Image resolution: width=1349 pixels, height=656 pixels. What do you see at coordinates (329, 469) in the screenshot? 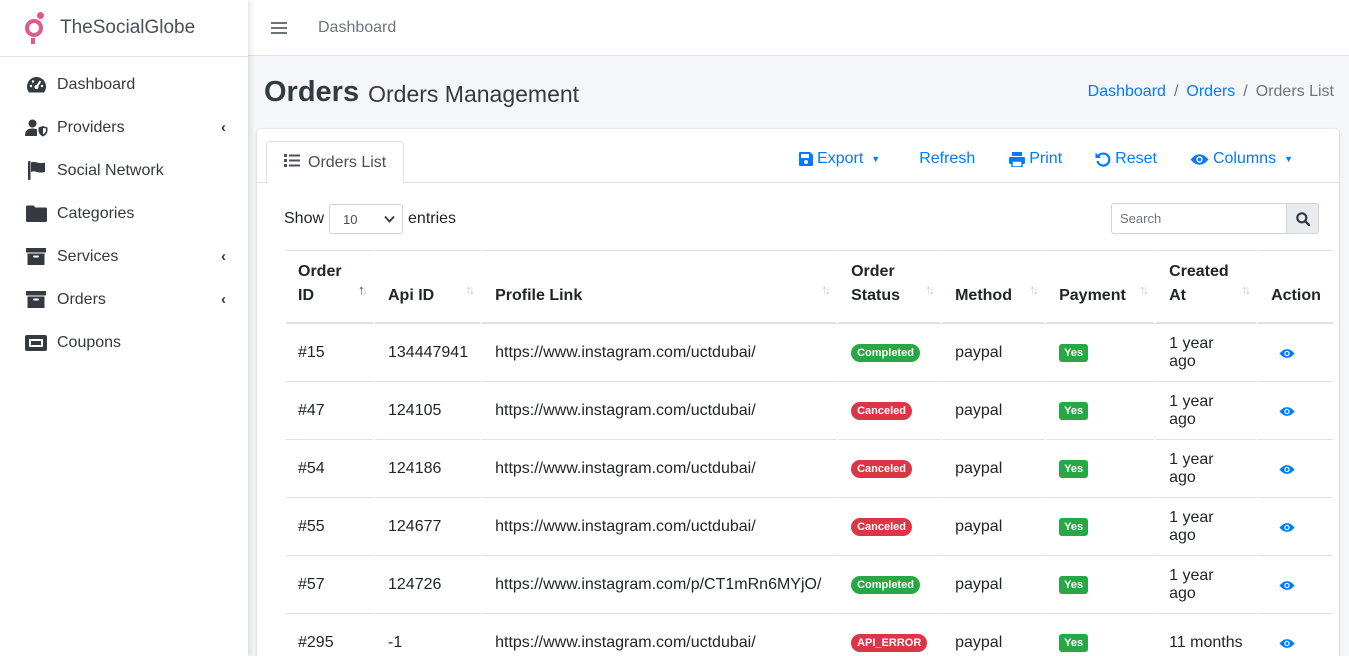
I see `cell-order-id: #54` at bounding box center [329, 469].